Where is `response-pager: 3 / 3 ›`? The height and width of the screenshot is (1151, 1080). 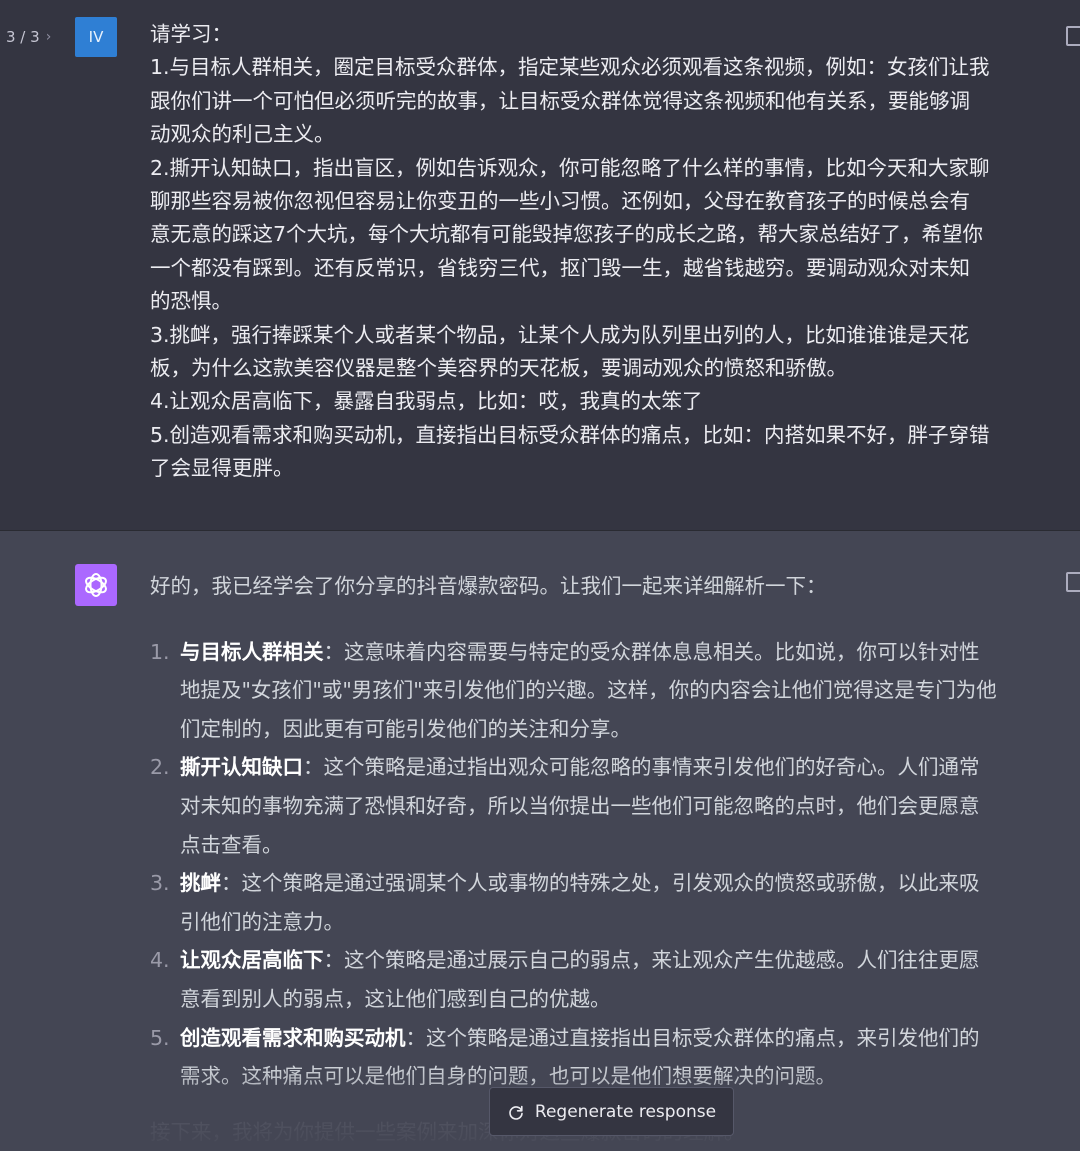 response-pager: 3 / 3 › is located at coordinates (28, 37).